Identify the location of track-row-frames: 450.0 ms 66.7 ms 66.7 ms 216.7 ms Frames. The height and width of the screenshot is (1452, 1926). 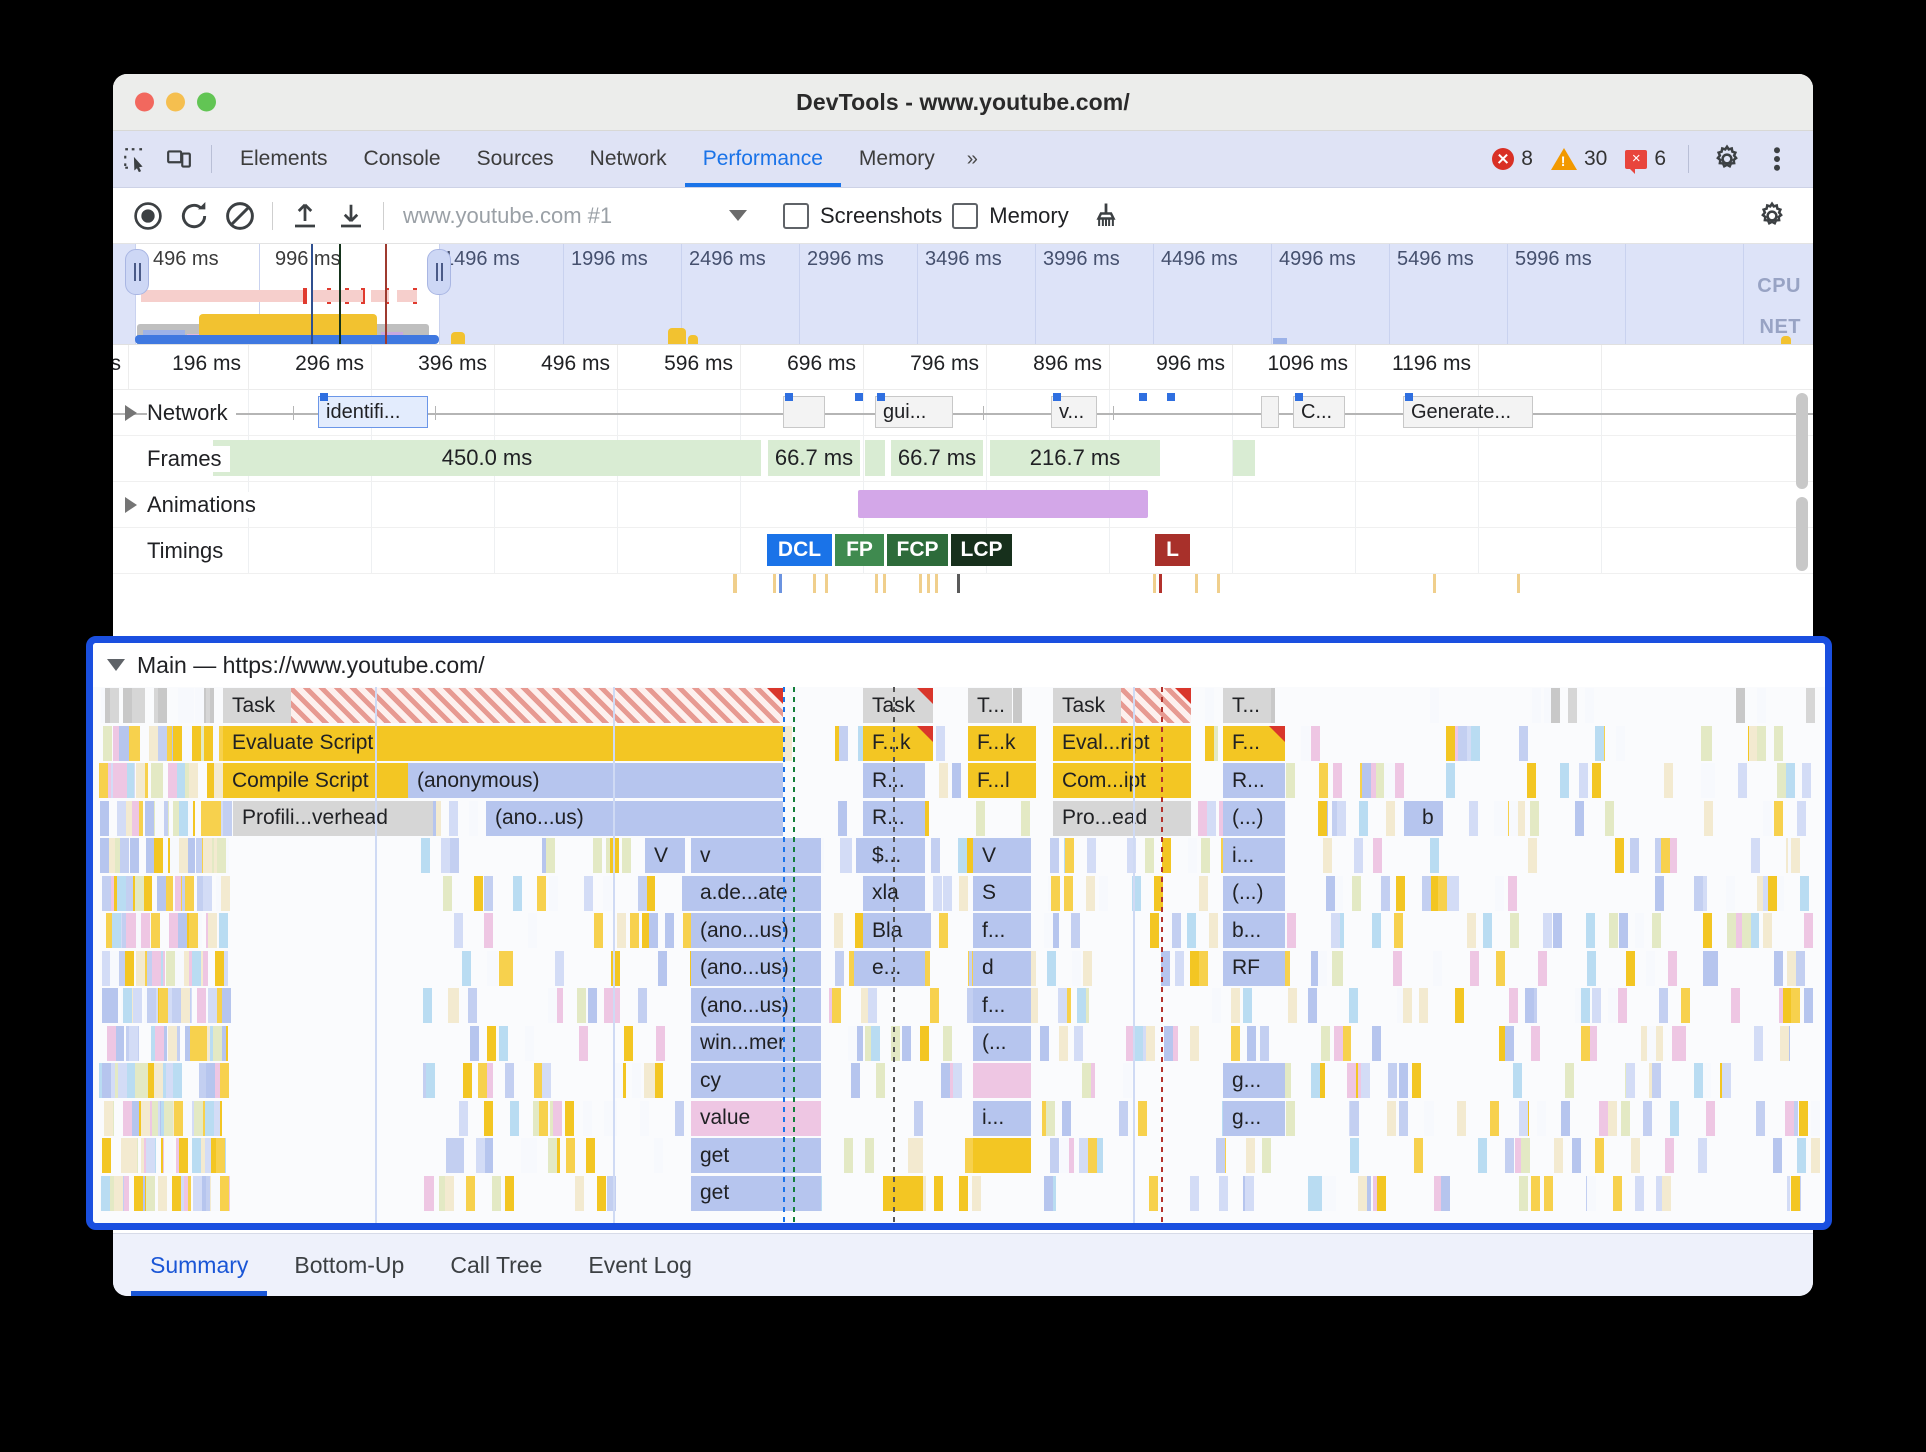
(963, 459).